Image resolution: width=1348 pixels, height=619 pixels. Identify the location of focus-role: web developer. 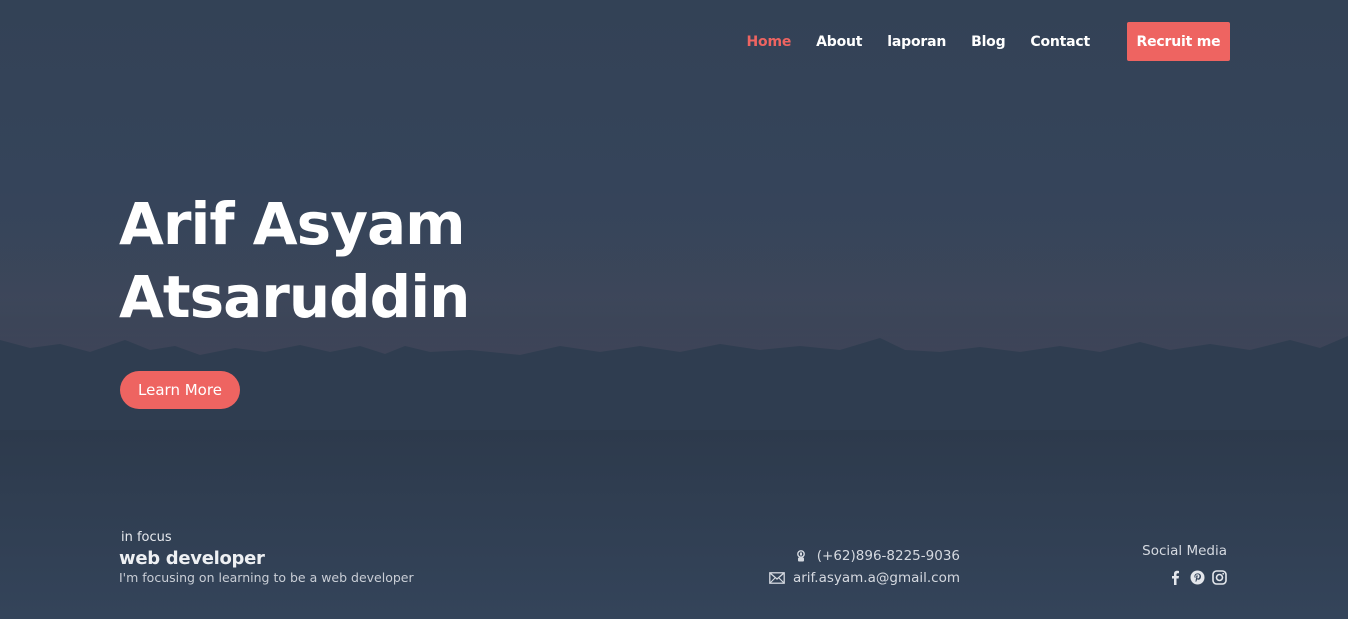
(192, 558).